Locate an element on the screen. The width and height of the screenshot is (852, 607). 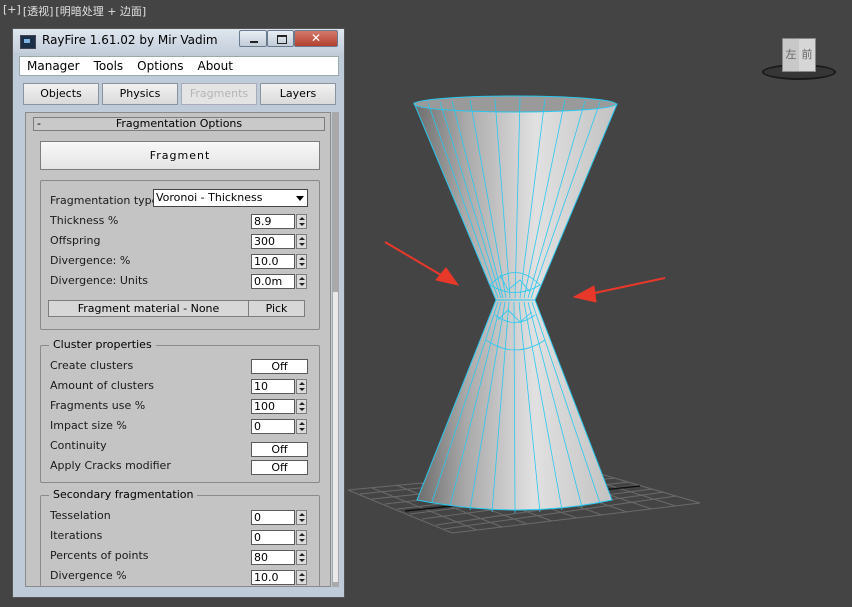
tesselation-label: Tesselation is located at coordinates (80, 515).